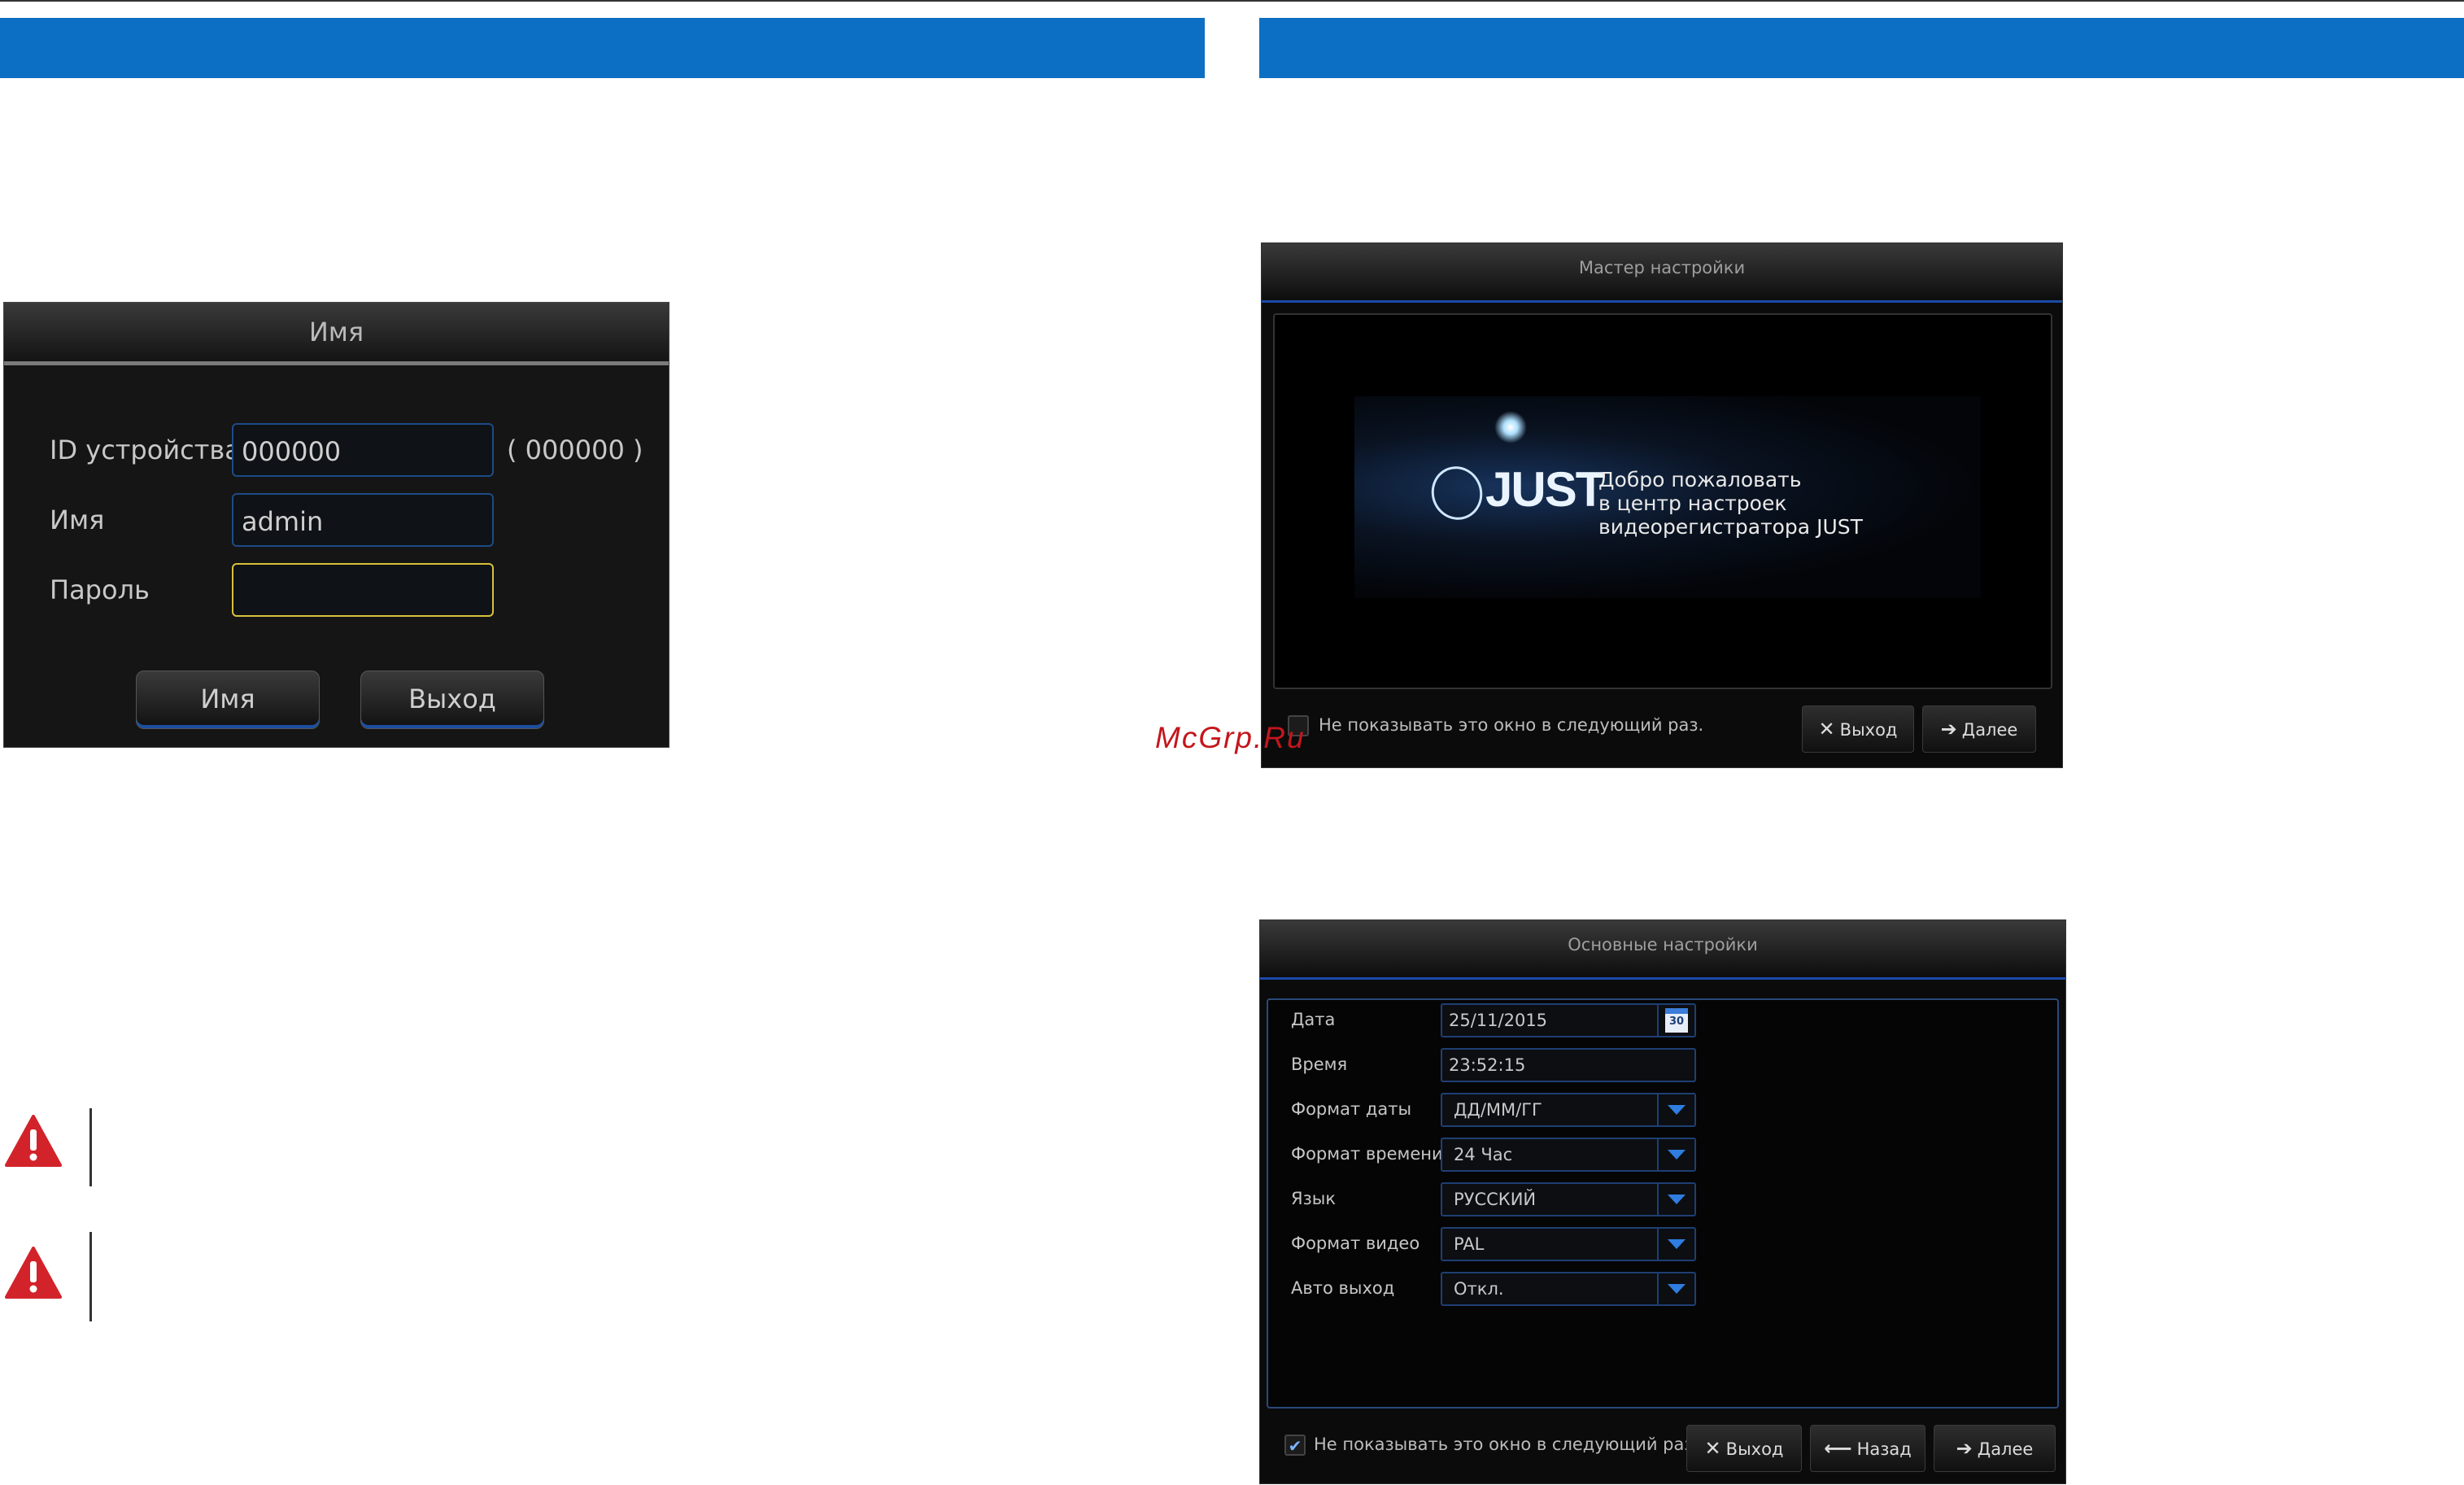 The image size is (2464, 1485). I want to click on lens-flare, so click(1510, 427).